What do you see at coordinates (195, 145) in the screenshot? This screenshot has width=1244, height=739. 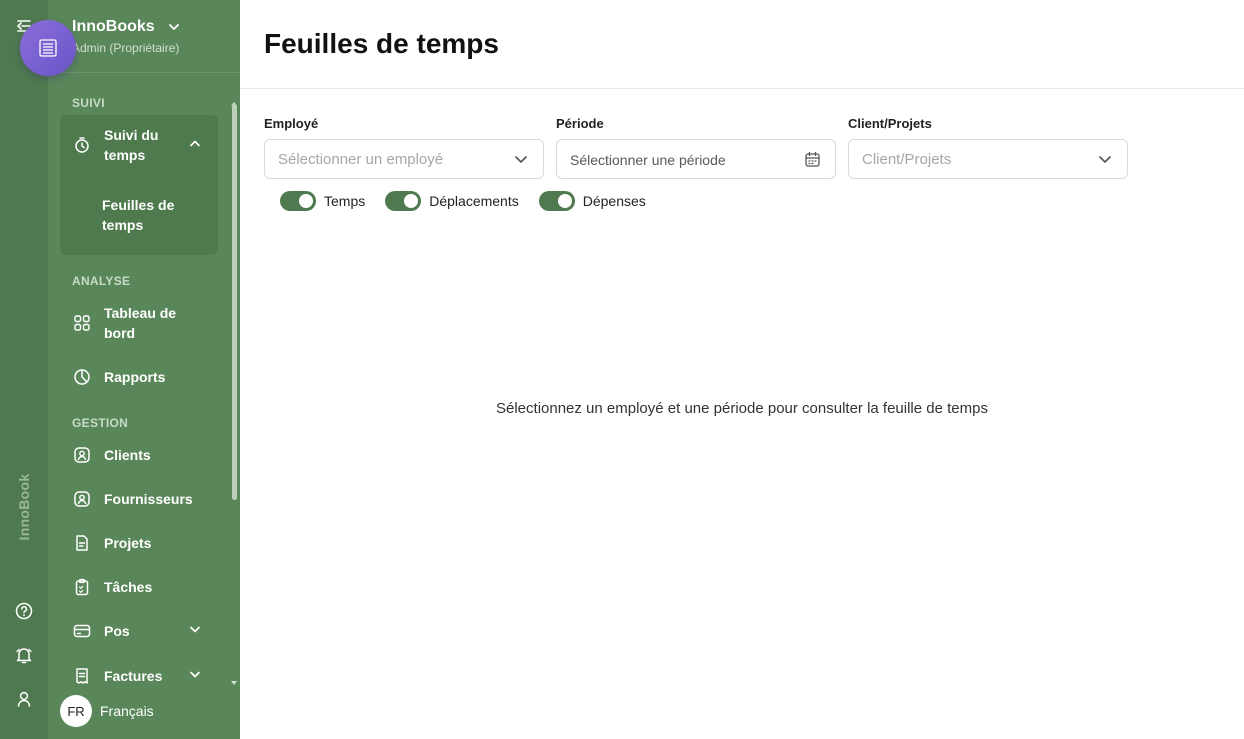 I see `chevron-up-icon` at bounding box center [195, 145].